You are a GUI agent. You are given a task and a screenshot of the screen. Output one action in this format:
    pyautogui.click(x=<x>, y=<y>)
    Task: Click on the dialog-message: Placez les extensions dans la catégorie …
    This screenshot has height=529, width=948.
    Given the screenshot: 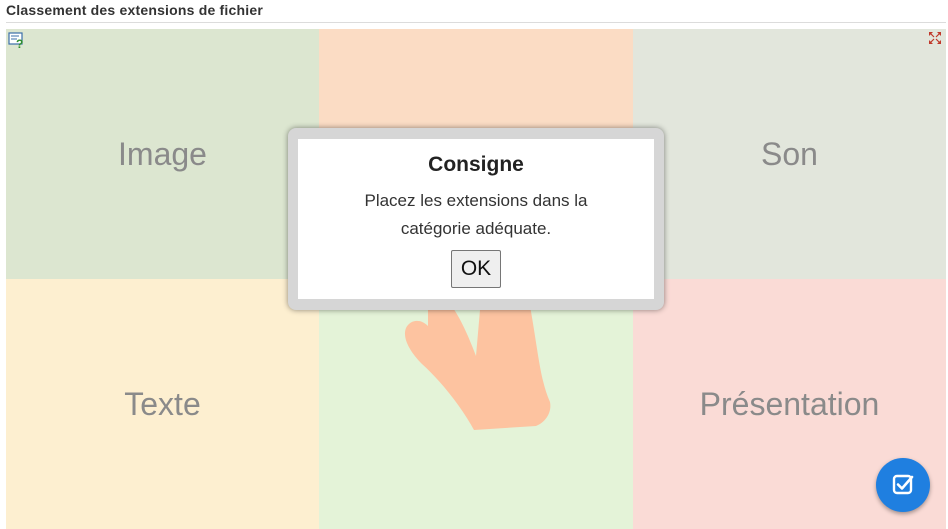 What is the action you would take?
    pyautogui.click(x=476, y=214)
    